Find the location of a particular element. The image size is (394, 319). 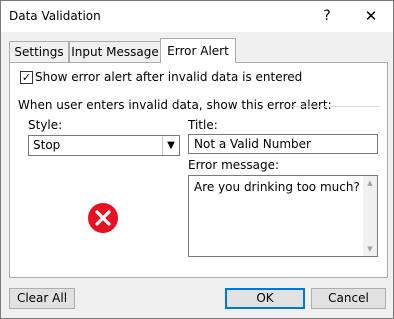

error-message-textarea: Are you drinking too much? ▲ ▼ is located at coordinates (283, 216).